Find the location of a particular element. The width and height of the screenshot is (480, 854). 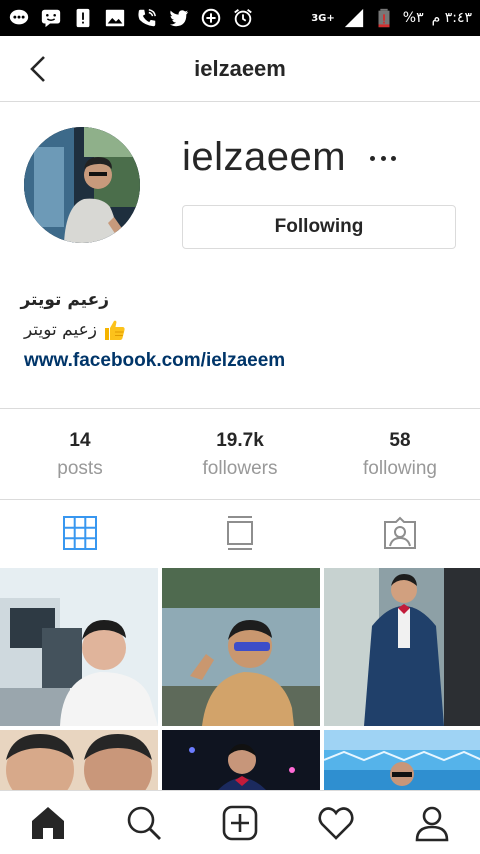

stat-posts: 14 posts is located at coordinates (80, 454).